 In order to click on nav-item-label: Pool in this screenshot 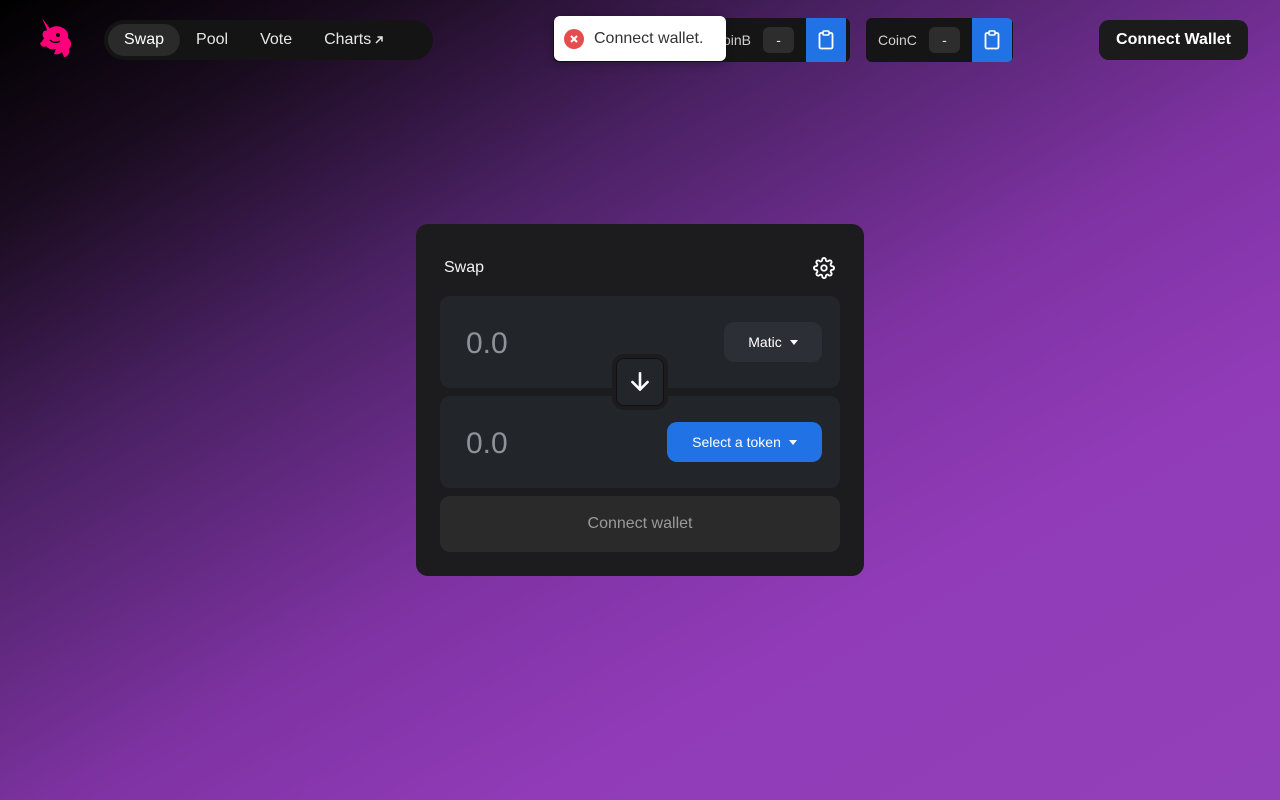, I will do `click(212, 39)`.